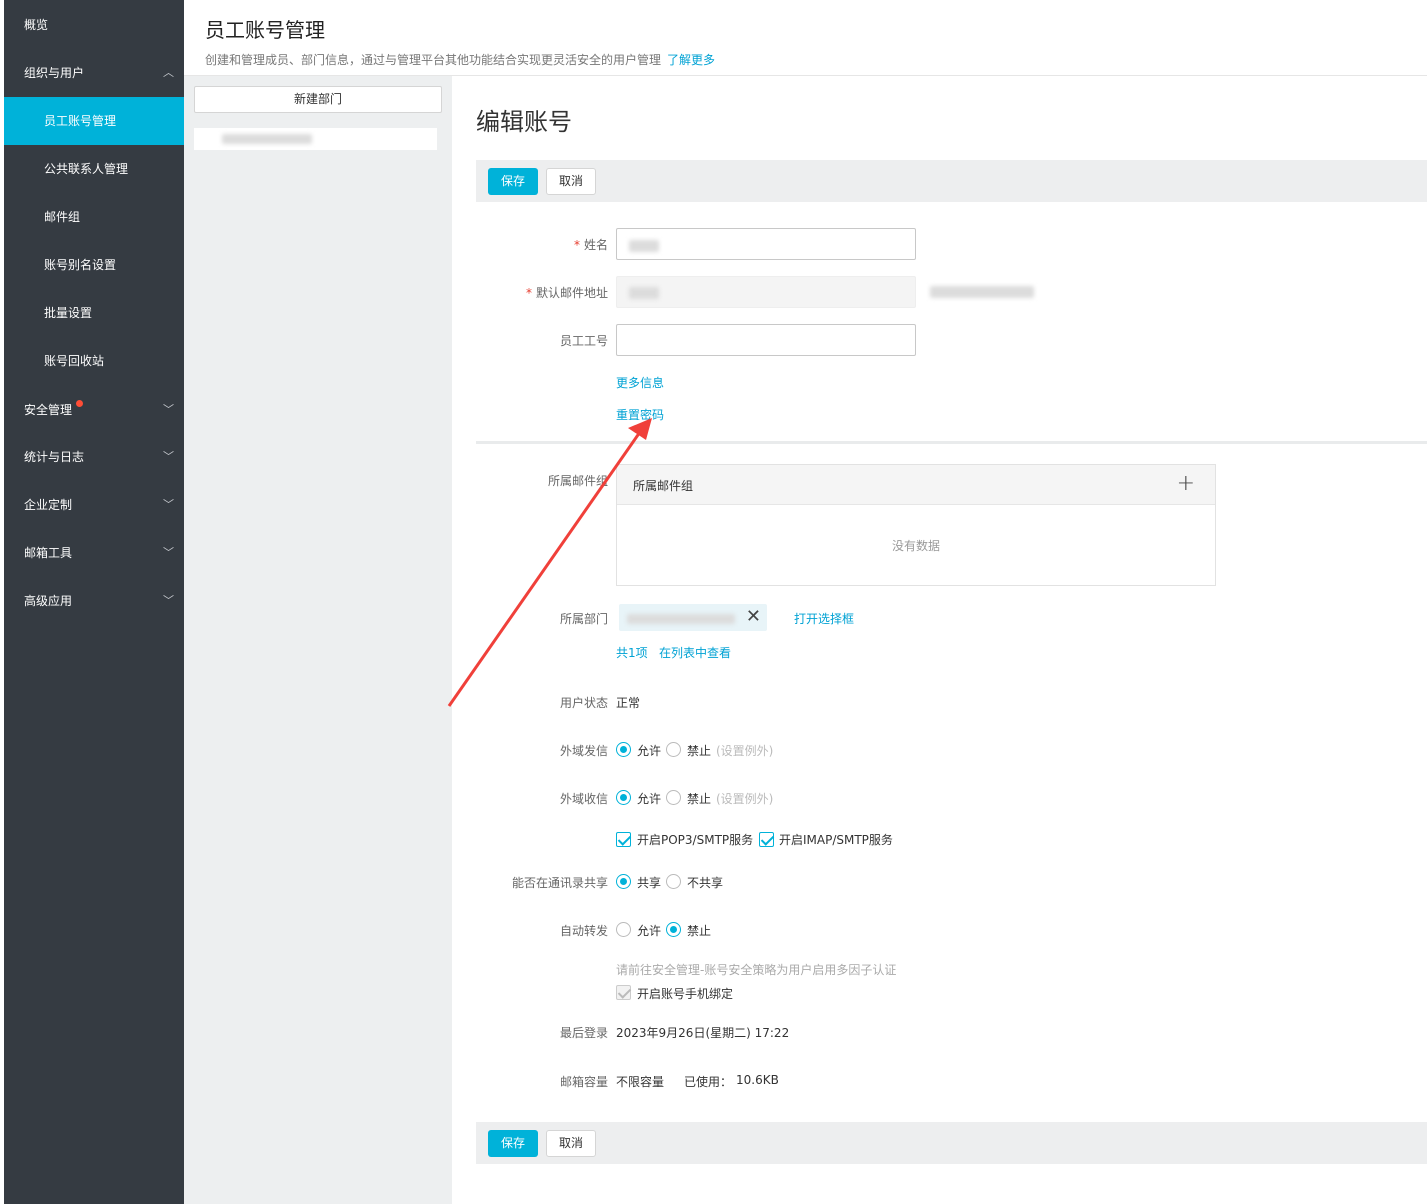 This screenshot has width=1427, height=1204. I want to click on sidebar-item-mail-groups: 邮件组, so click(94, 217).